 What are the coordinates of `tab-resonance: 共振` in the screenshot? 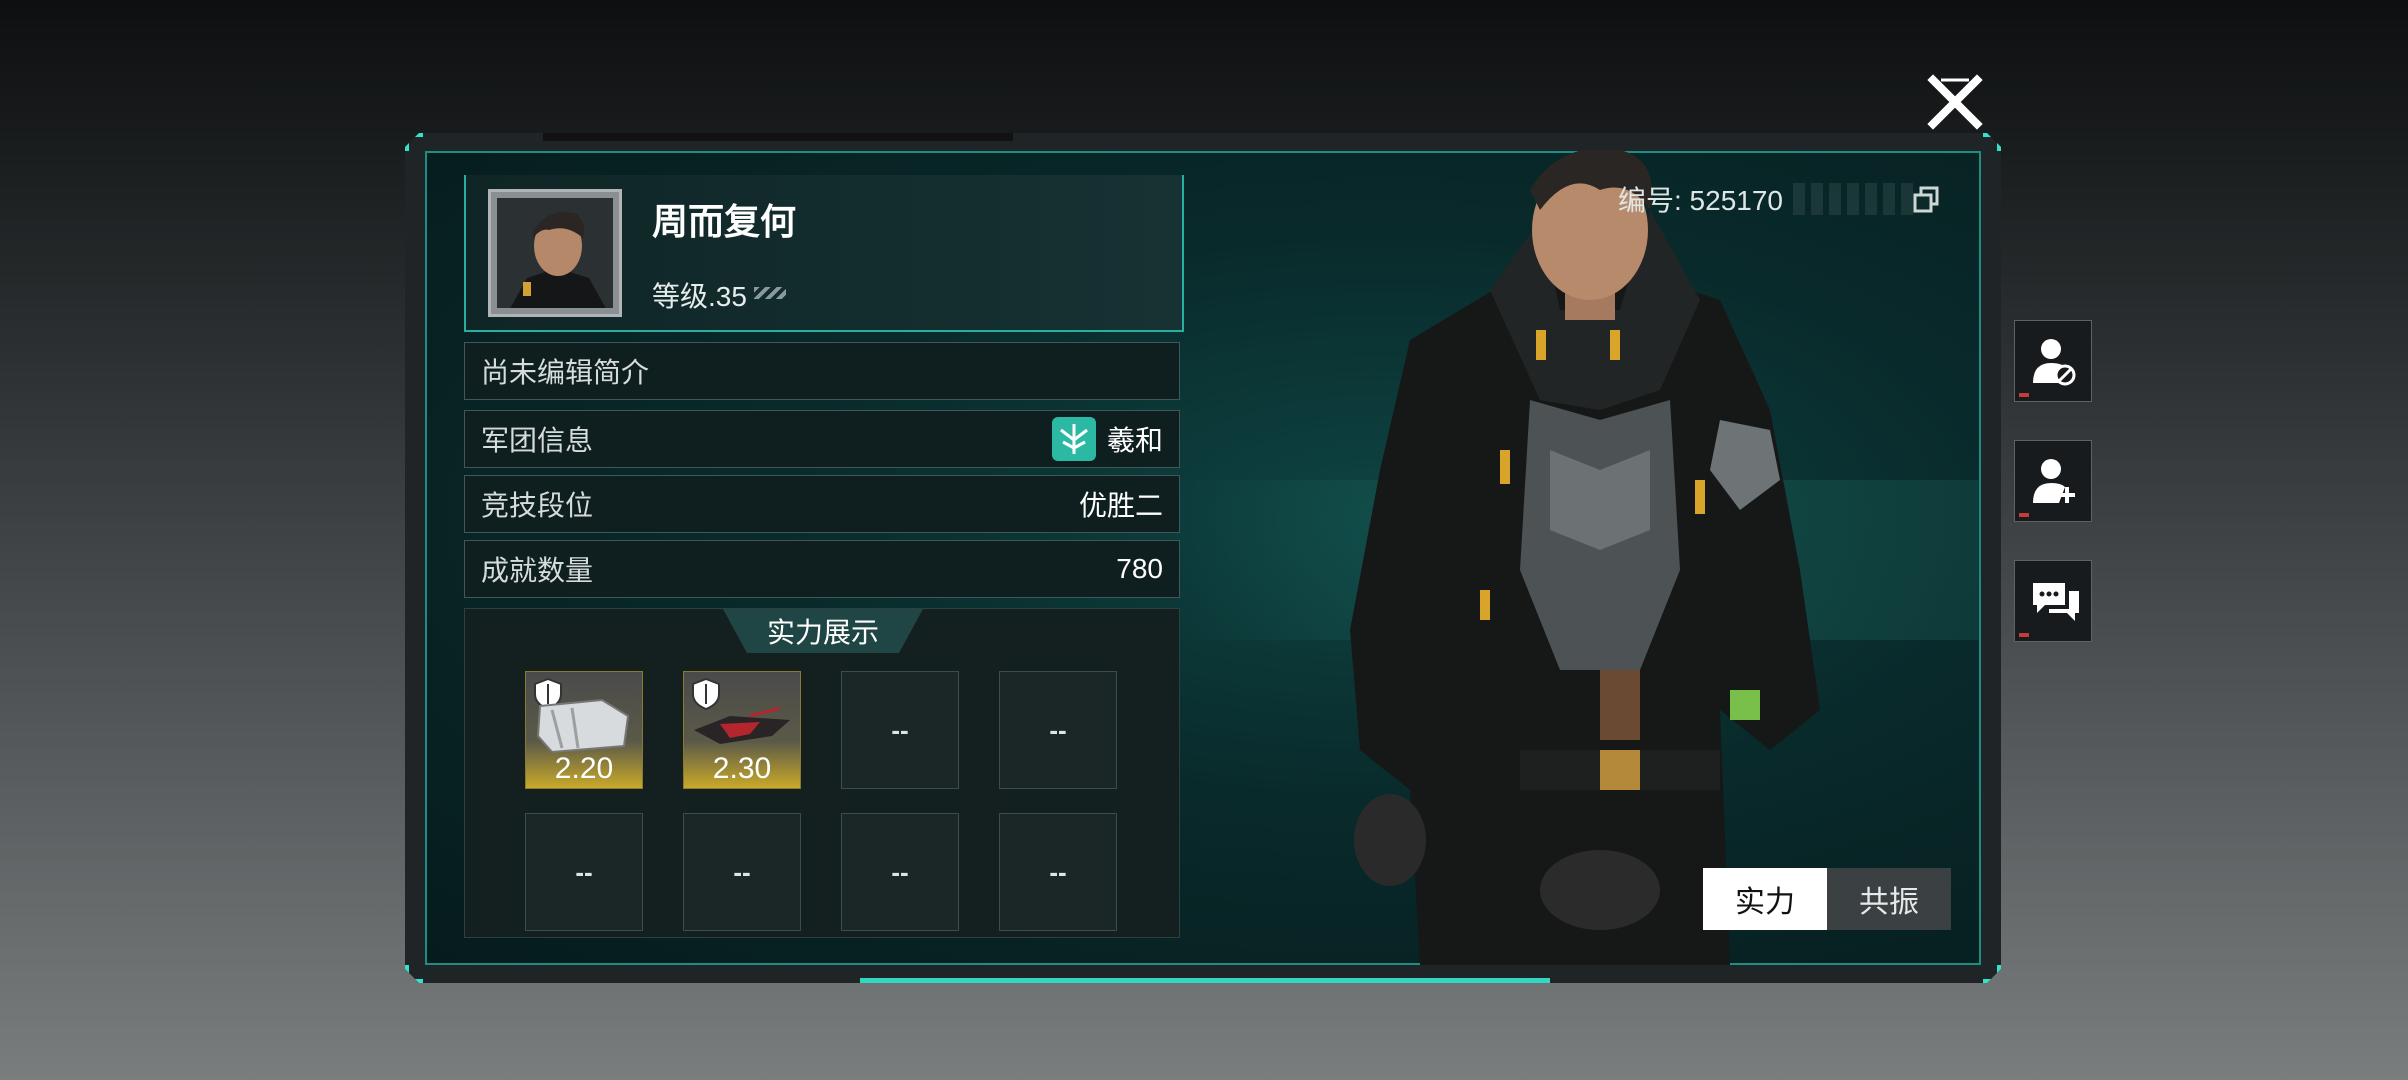 It's located at (1889, 899).